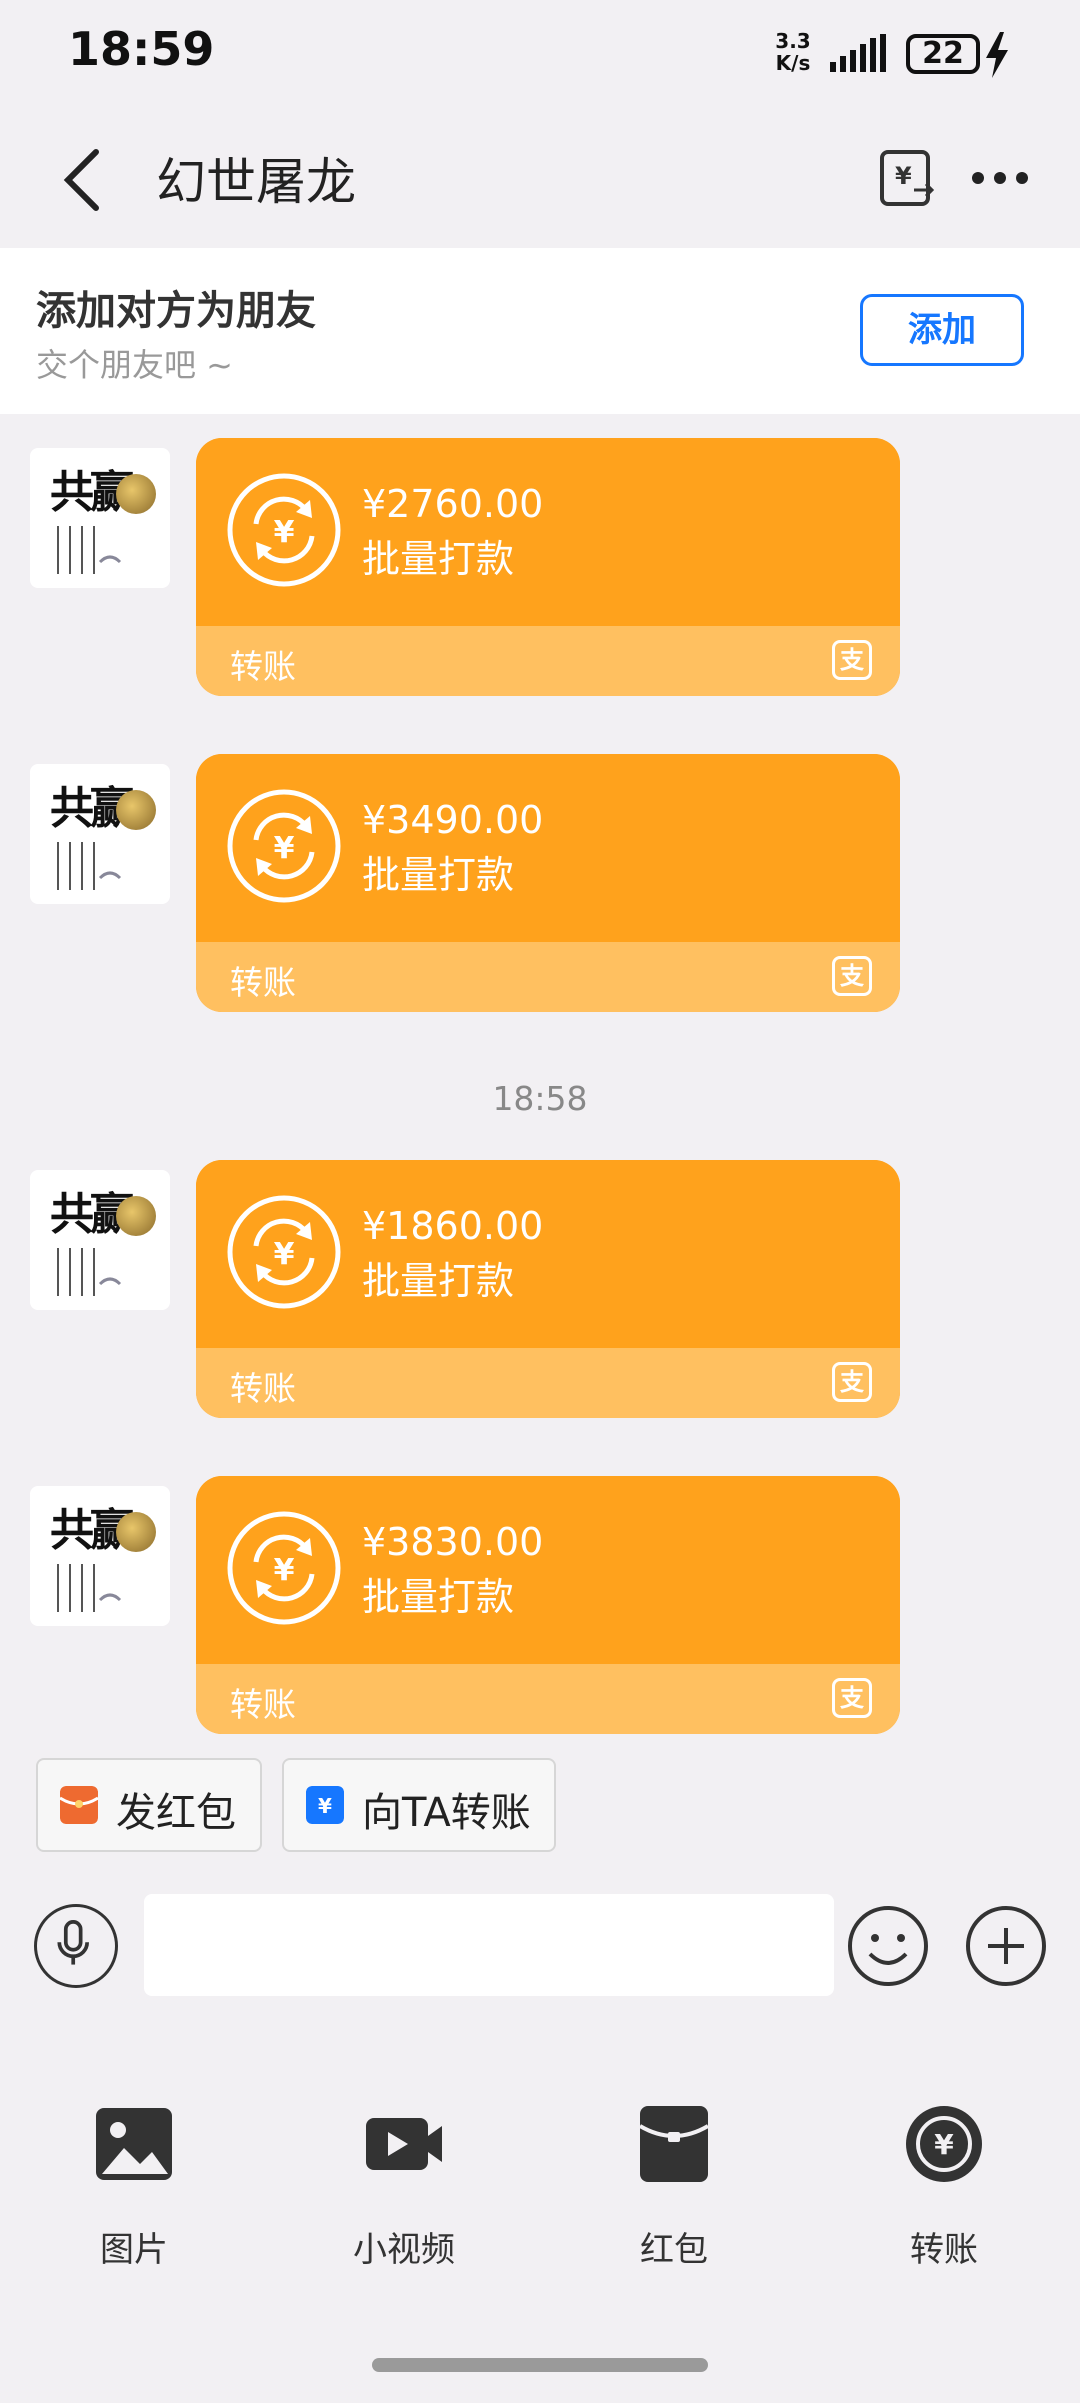  Describe the element at coordinates (134, 2250) in the screenshot. I see `panel-item-label: 图片` at that location.